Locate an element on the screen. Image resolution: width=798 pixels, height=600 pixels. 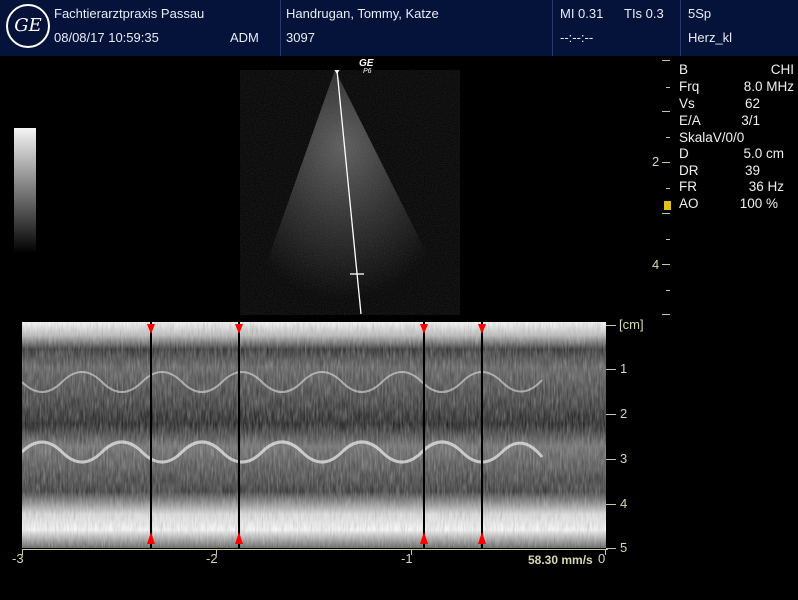
mmode-depth-label: 3 is located at coordinates (624, 458).